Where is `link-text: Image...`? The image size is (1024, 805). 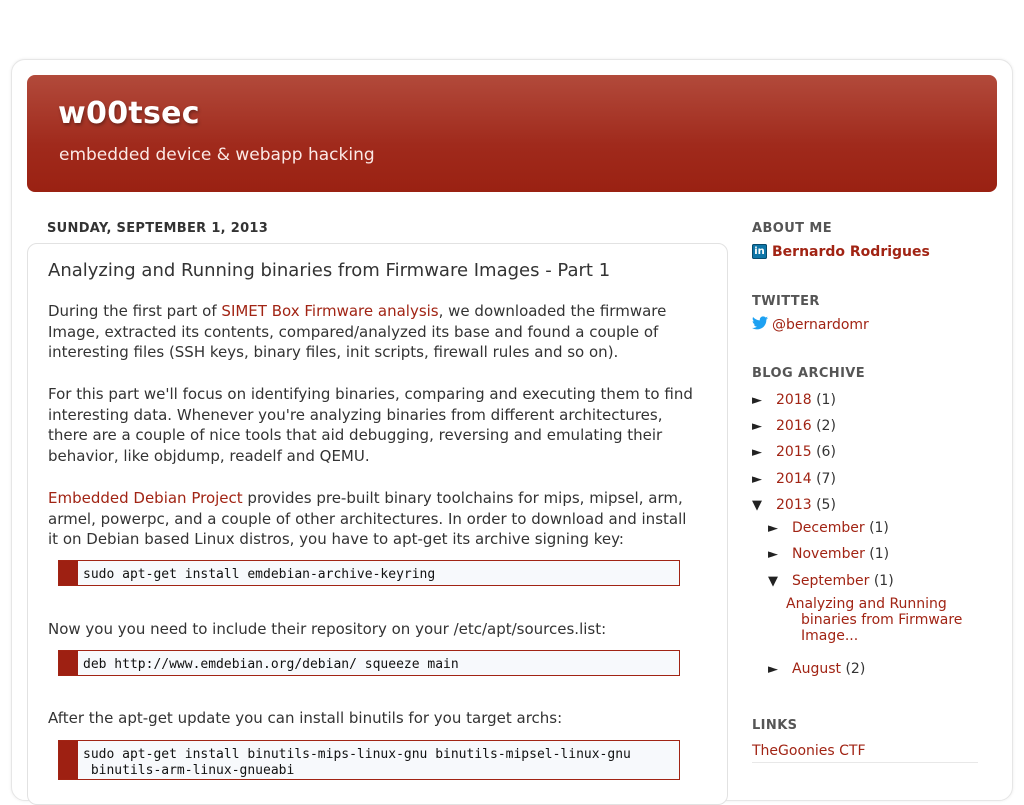
link-text: Image... is located at coordinates (830, 636).